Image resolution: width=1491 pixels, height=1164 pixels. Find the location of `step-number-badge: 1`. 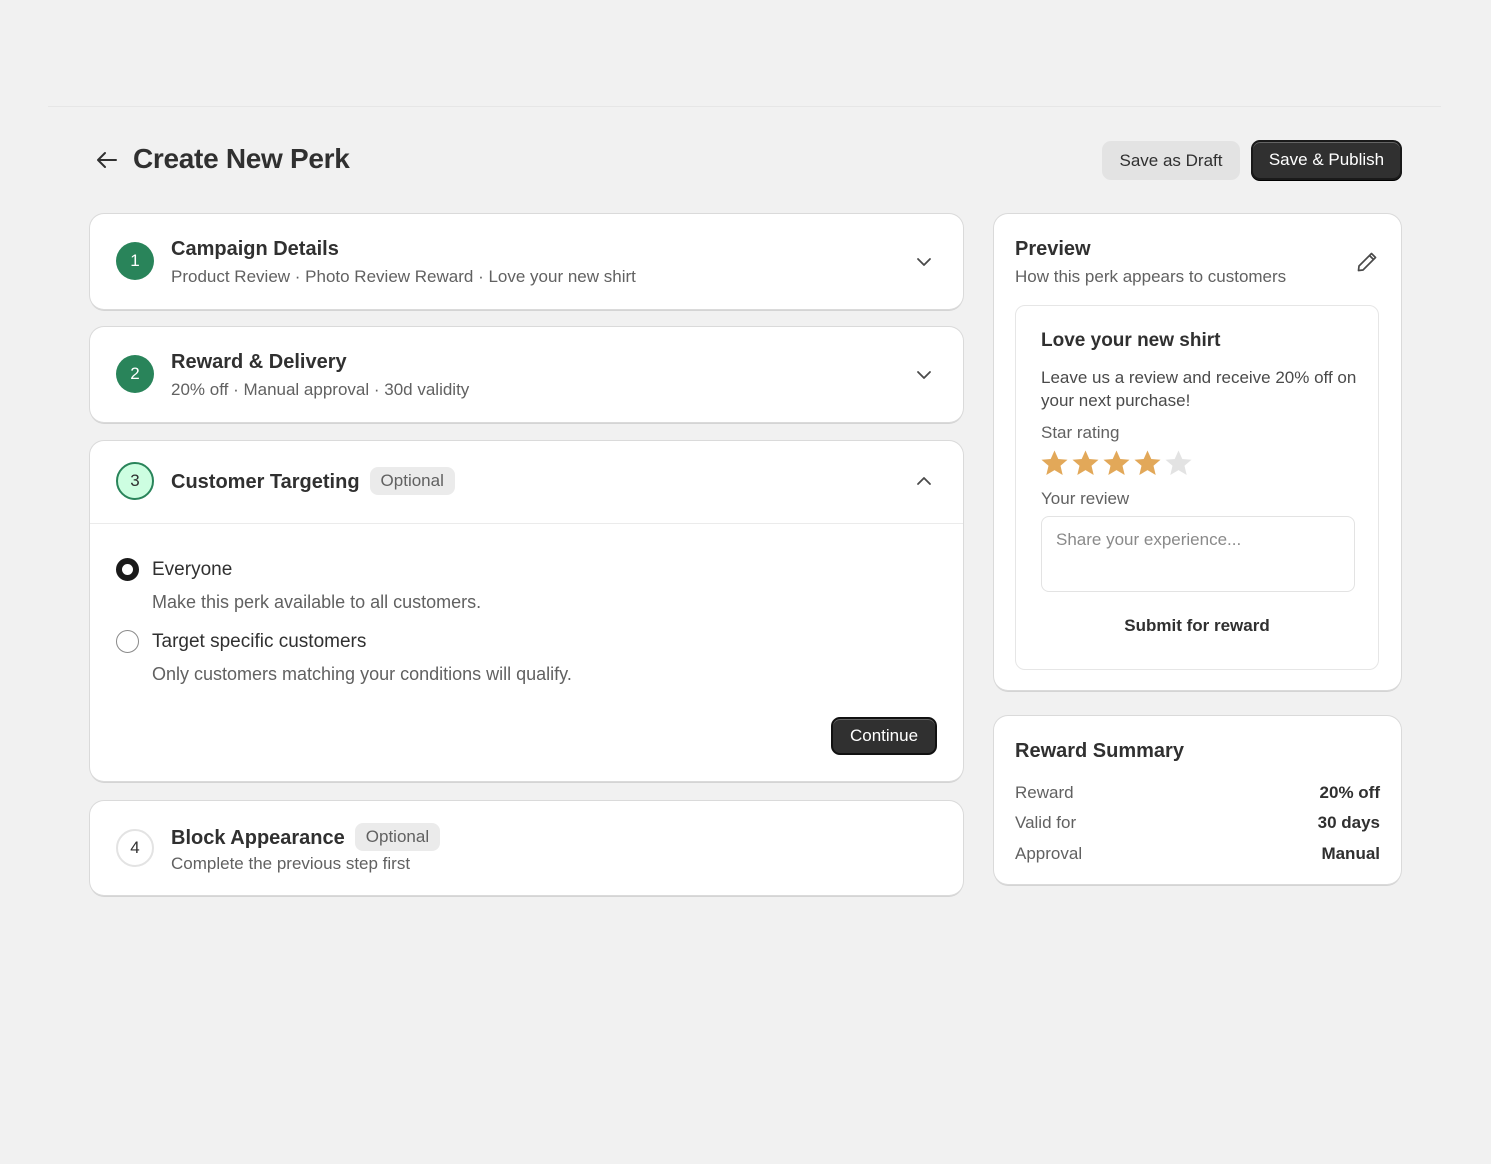

step-number-badge: 1 is located at coordinates (135, 261).